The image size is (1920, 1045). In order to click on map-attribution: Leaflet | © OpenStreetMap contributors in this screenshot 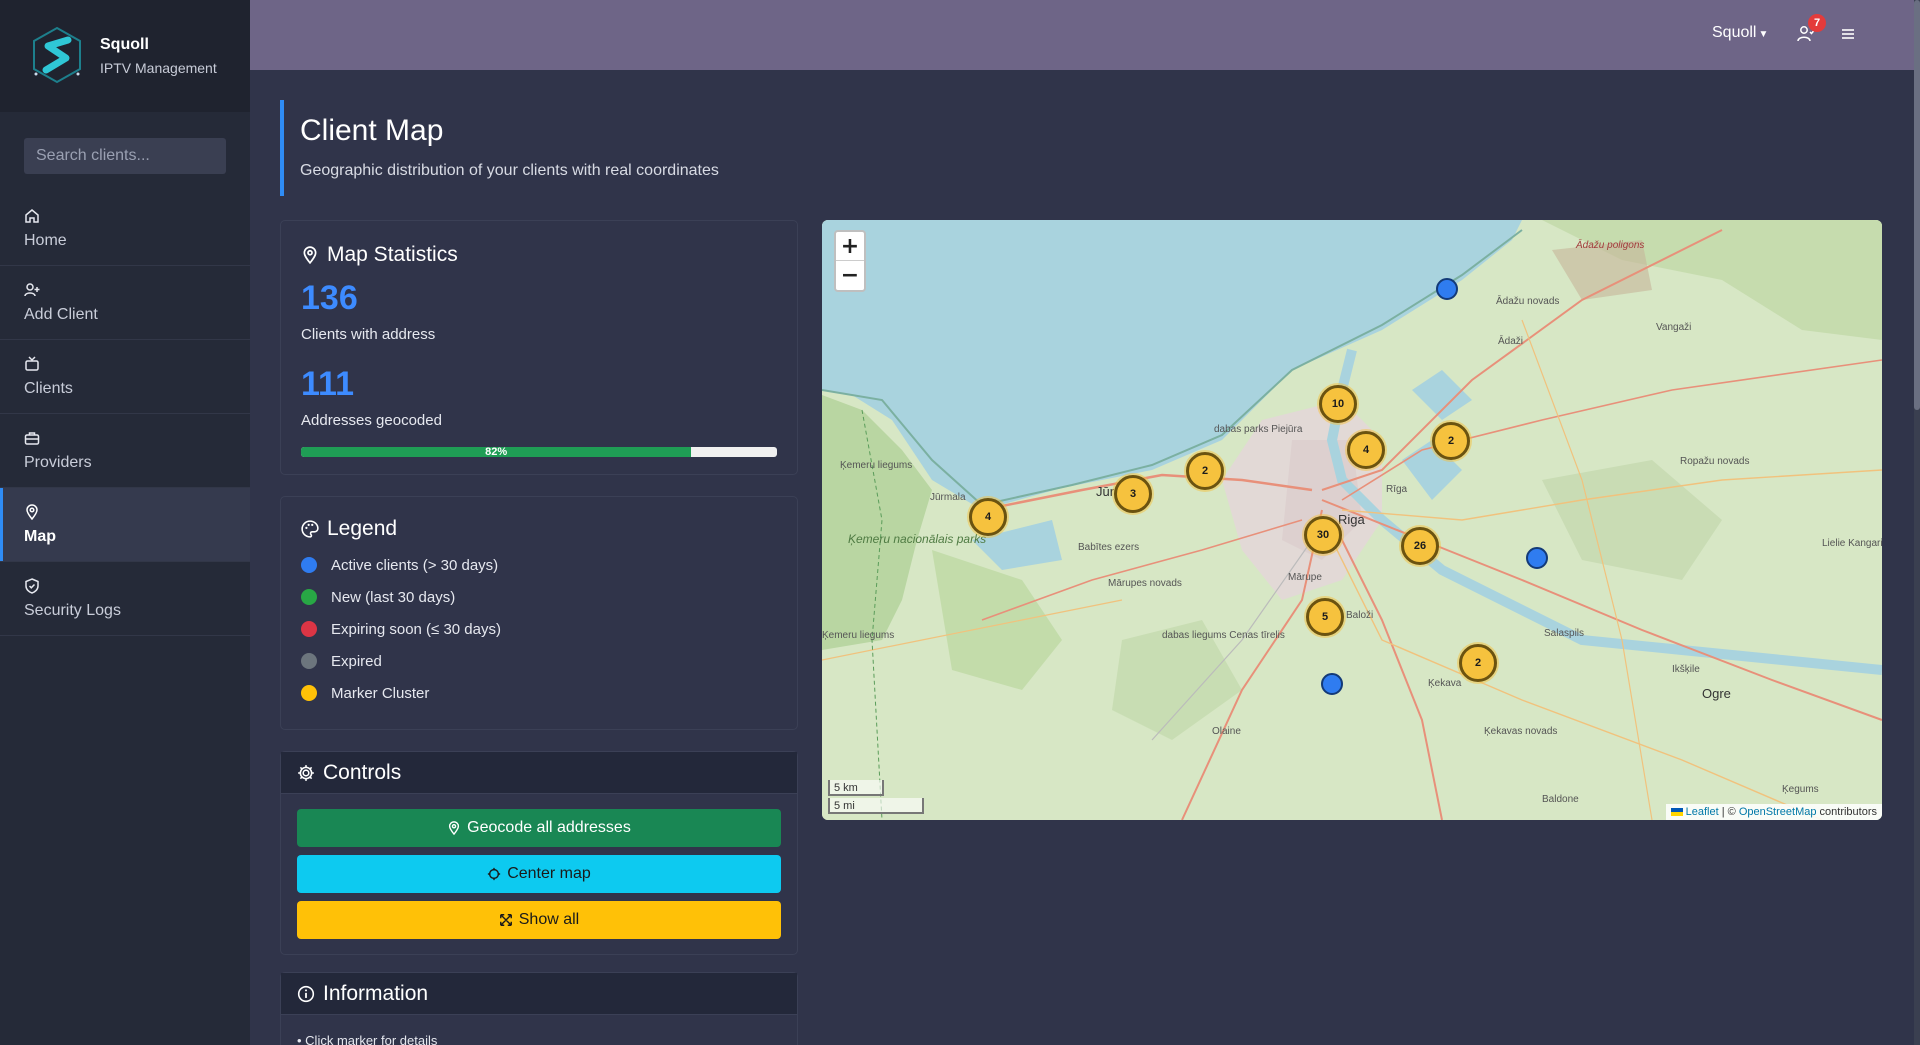, I will do `click(1773, 812)`.